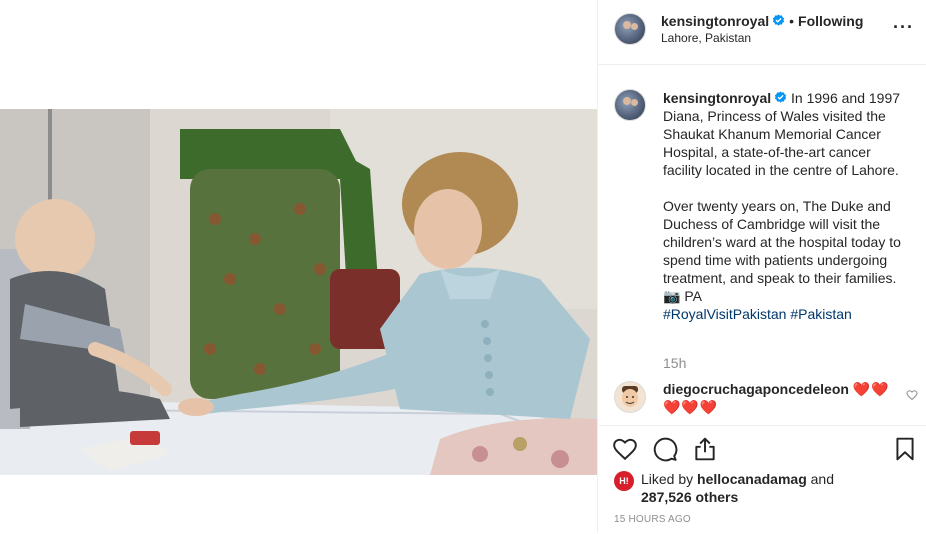 The width and height of the screenshot is (926, 534). What do you see at coordinates (652, 519) in the screenshot?
I see `post-timestamp: 15 HOURS AGO` at bounding box center [652, 519].